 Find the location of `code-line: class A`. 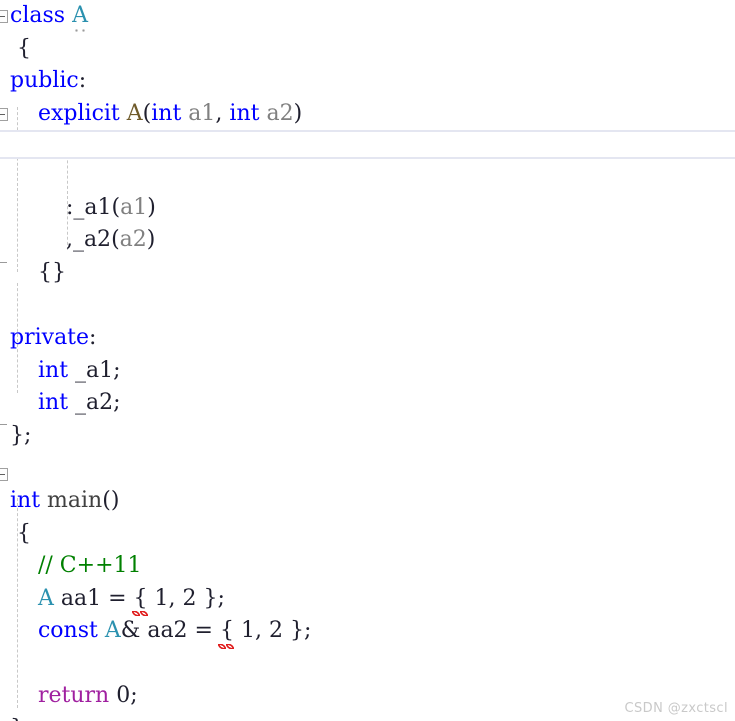

code-line: class A is located at coordinates (367, 16).